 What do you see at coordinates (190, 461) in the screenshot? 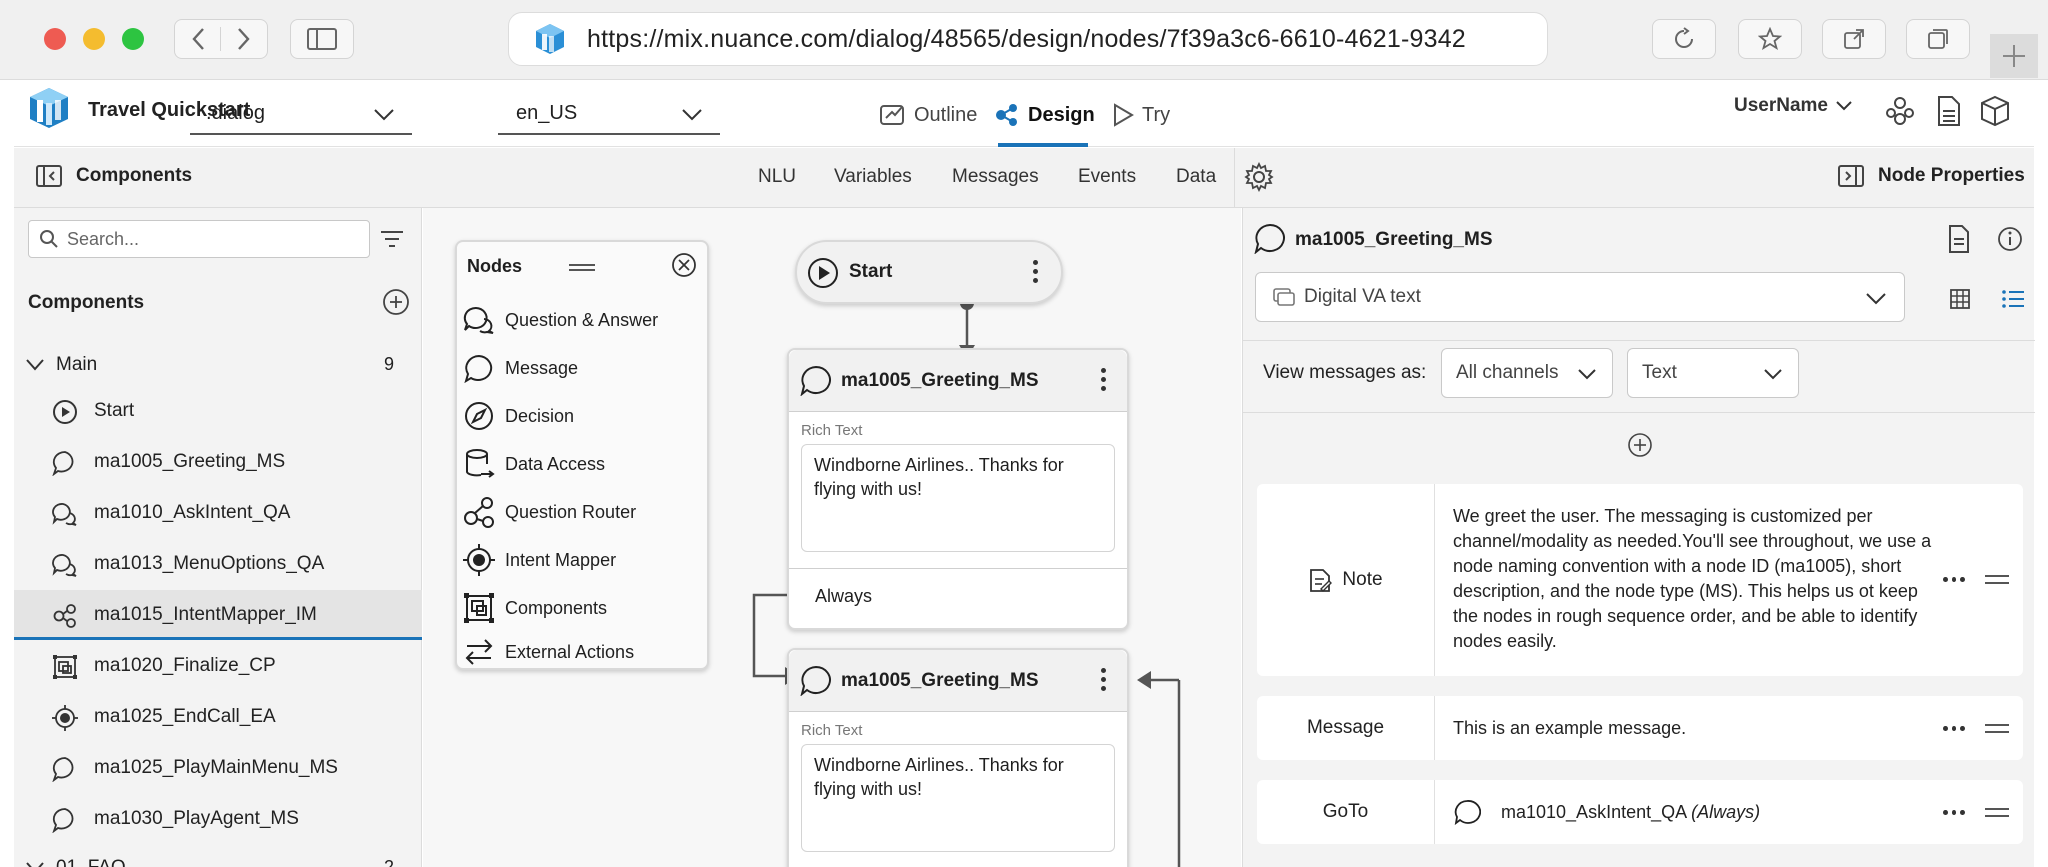
I see `tree-item-label: ma1005_Greeting_MS` at bounding box center [190, 461].